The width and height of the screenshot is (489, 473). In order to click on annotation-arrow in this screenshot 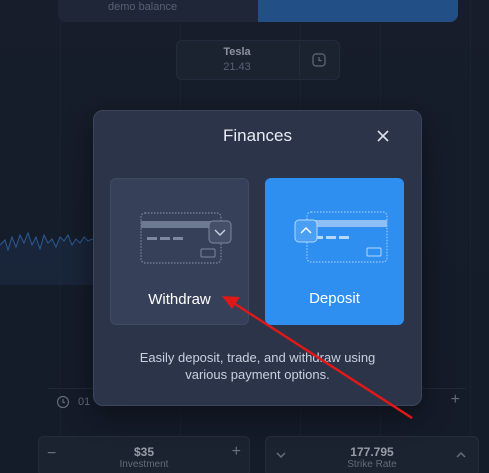, I will do `click(317, 358)`.